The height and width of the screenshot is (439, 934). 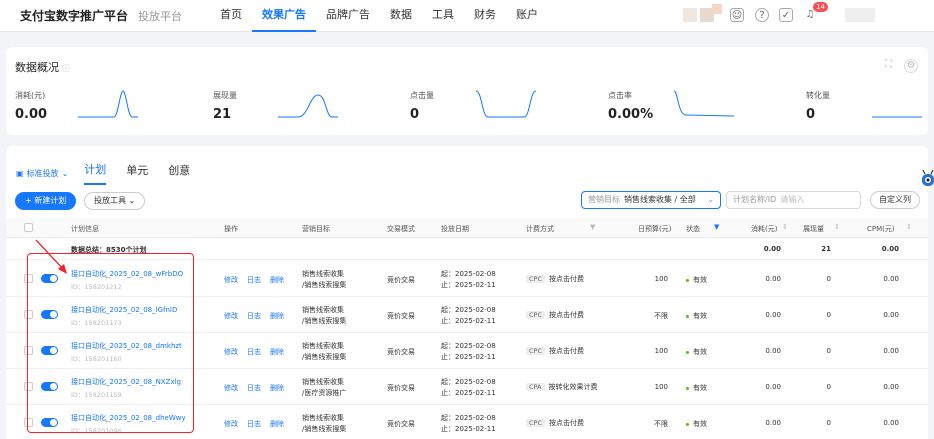 I want to click on trade-mode: 竞价交易, so click(x=401, y=424).